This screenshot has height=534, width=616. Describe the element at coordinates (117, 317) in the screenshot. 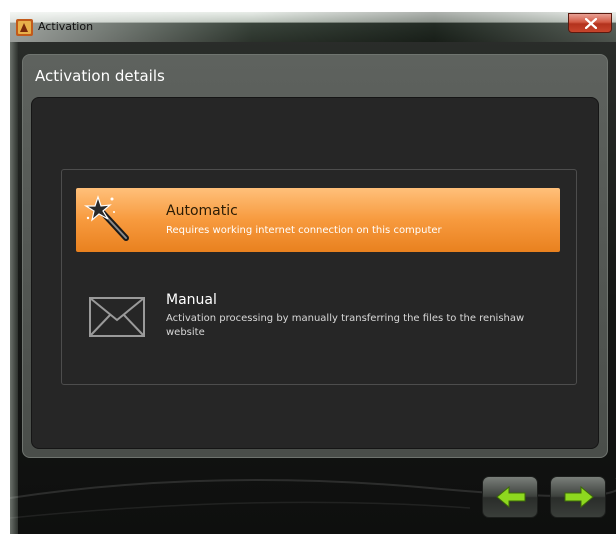

I see `envelope-icon` at that location.